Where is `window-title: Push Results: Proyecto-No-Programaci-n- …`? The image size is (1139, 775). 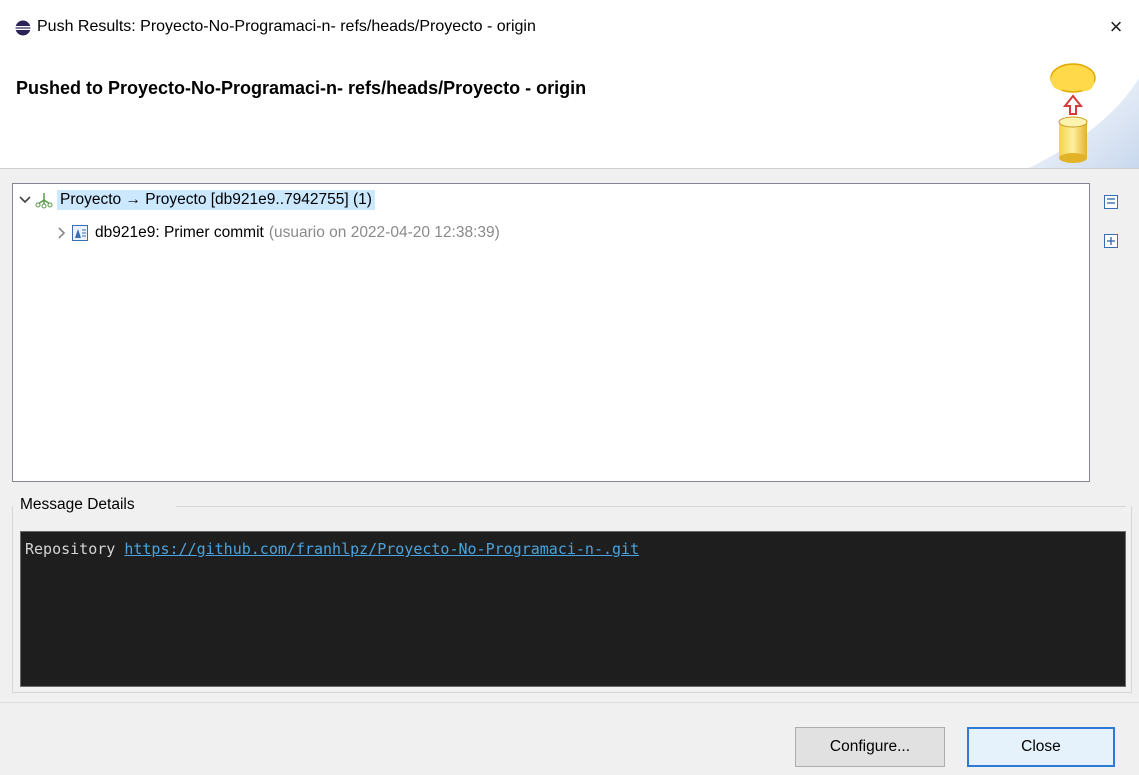 window-title: Push Results: Proyecto-No-Programaci-n- … is located at coordinates (286, 26).